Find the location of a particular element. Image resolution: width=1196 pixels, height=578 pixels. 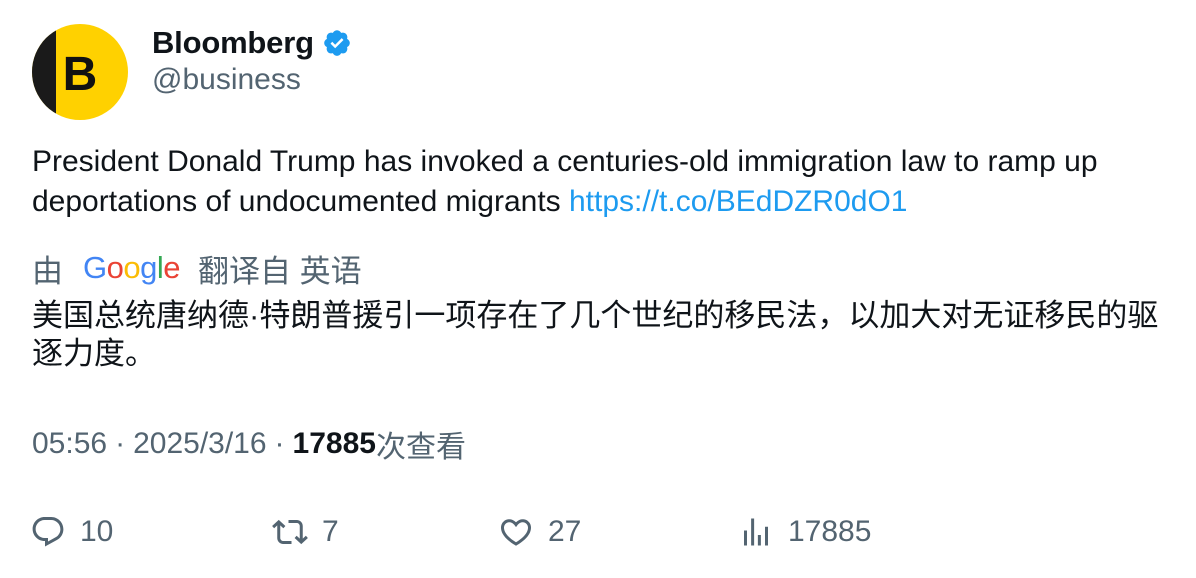

author-display-name: Bloomberg is located at coordinates (233, 43).